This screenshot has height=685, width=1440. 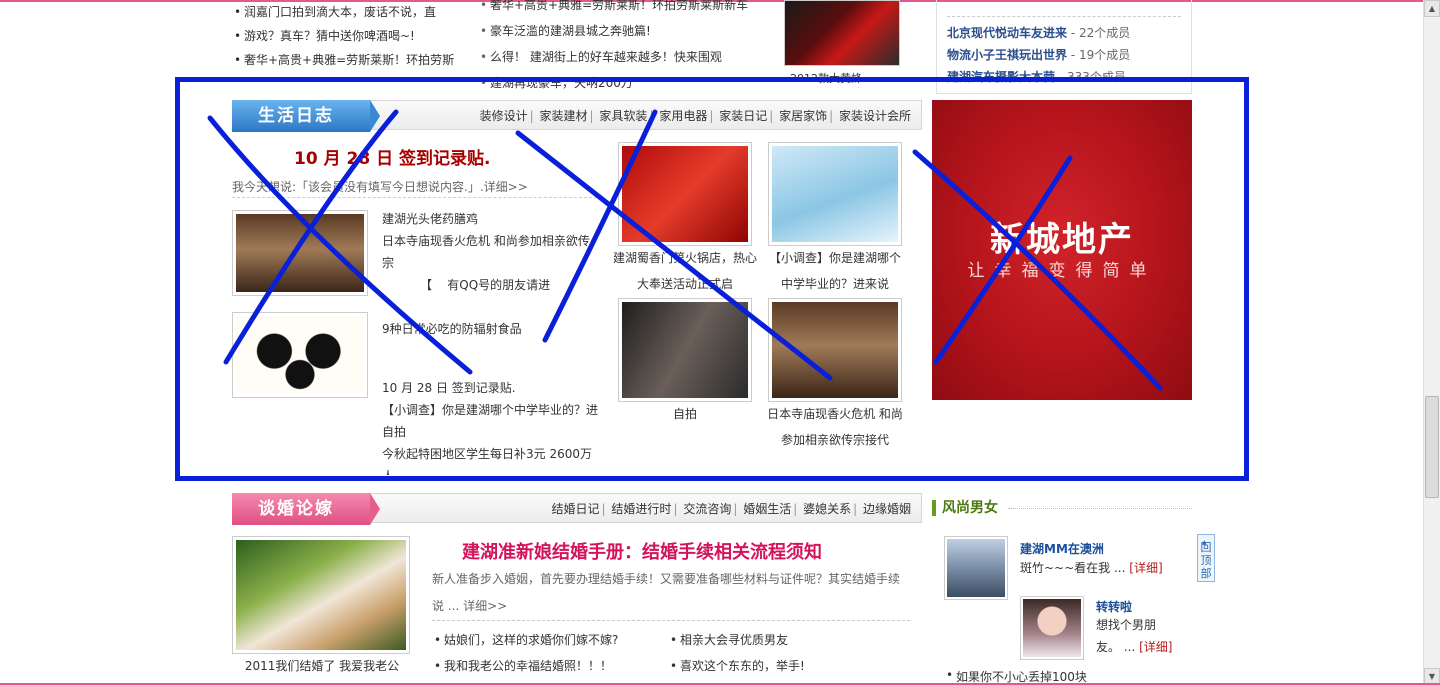 What do you see at coordinates (322, 666) in the screenshot?
I see `wedding-photo-caption: 2011我们结婚了 我爱我老公` at bounding box center [322, 666].